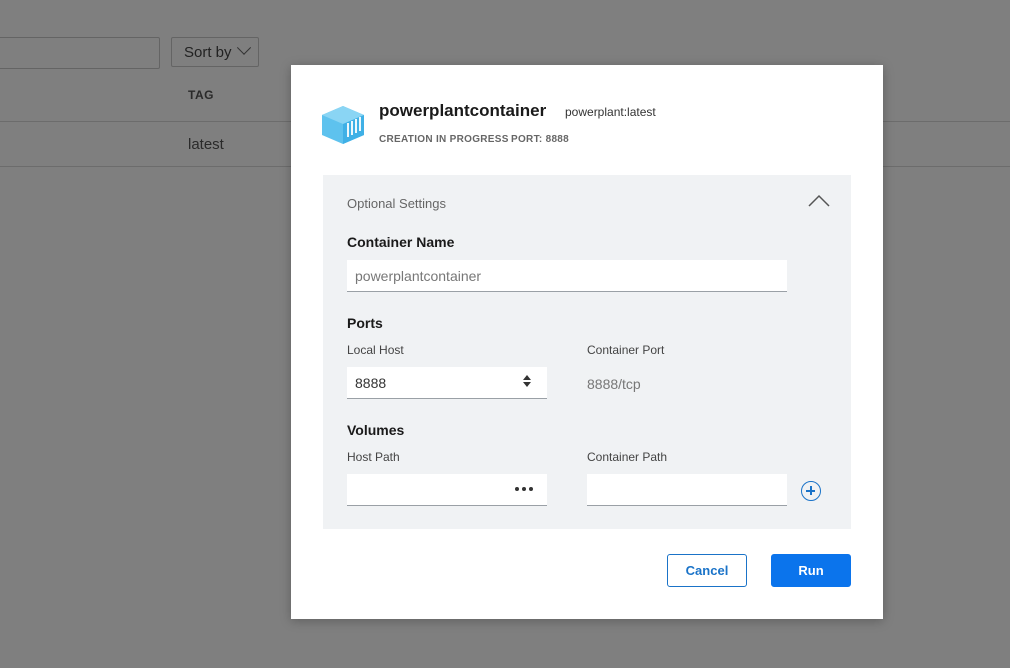  Describe the element at coordinates (343, 125) in the screenshot. I see `container-cube-icon` at that location.